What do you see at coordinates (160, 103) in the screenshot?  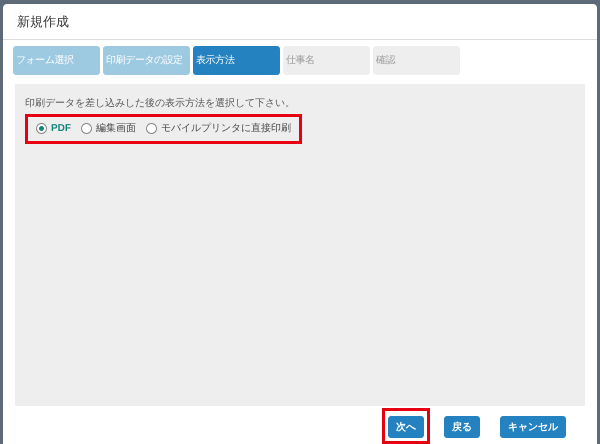 I see `instruction-text: 印刷データを差し込みした後の表示方法を選択して下さい。` at bounding box center [160, 103].